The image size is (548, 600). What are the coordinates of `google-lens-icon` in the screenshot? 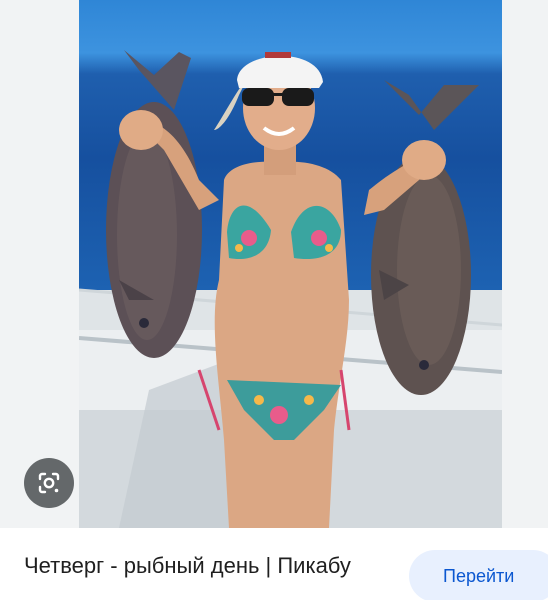 It's located at (49, 483).